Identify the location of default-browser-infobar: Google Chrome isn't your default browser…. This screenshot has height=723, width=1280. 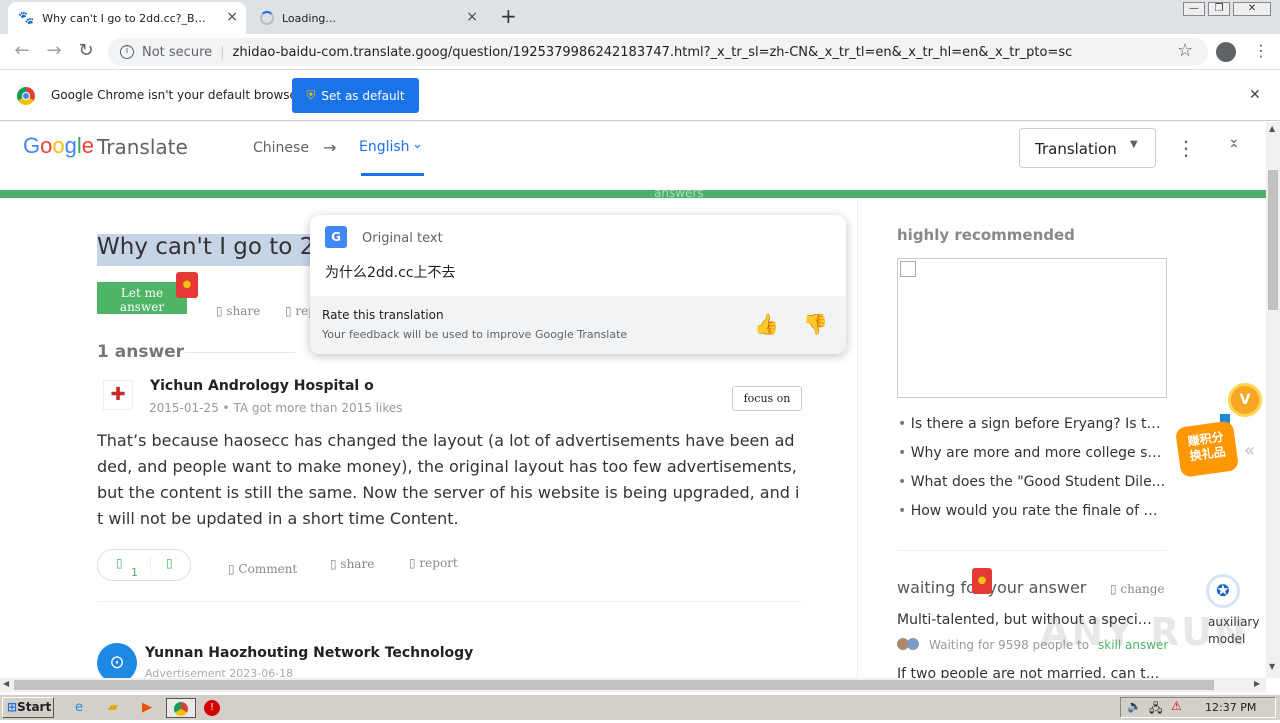
(640, 96).